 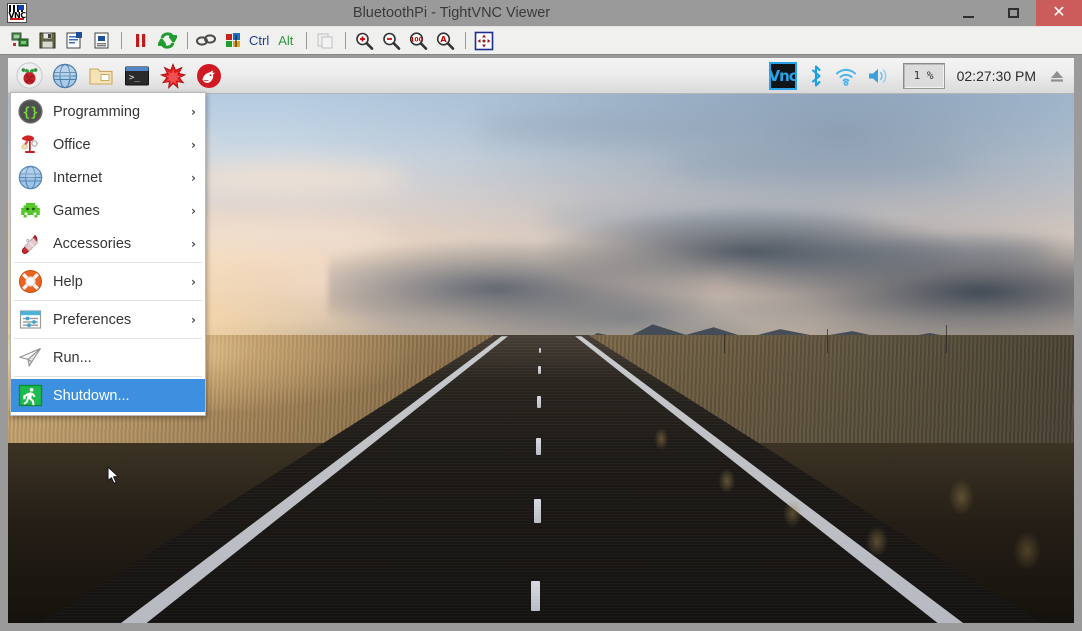 What do you see at coordinates (325, 41) in the screenshot?
I see `clipboard-transfer-icon` at bounding box center [325, 41].